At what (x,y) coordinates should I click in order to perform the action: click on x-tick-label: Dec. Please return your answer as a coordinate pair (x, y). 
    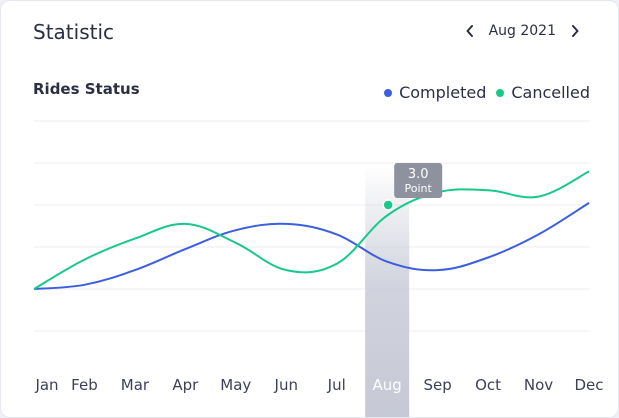
    Looking at the image, I should click on (588, 385).